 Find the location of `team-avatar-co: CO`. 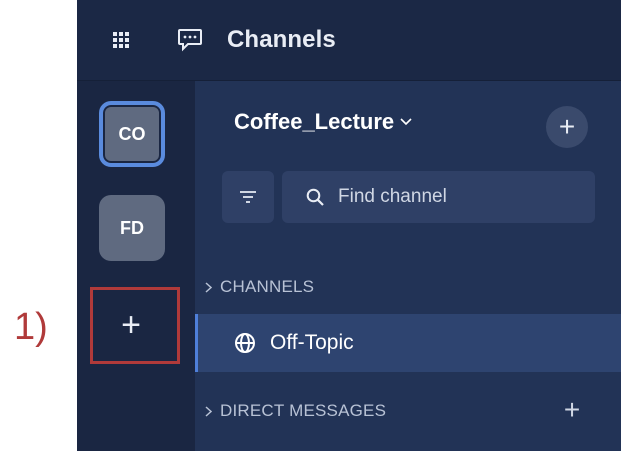

team-avatar-co: CO is located at coordinates (132, 134).